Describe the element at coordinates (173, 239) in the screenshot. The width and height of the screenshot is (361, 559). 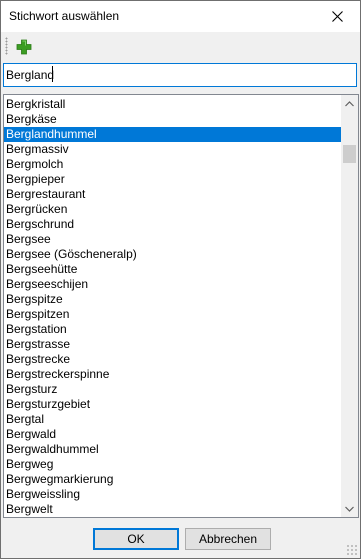
I see `list-item: Bergsee` at that location.